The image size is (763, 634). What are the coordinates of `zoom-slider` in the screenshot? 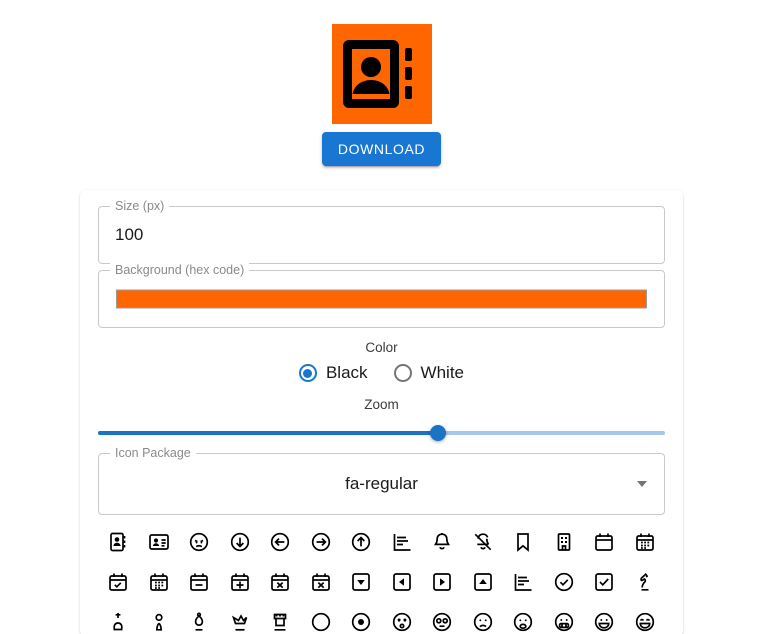 It's located at (381, 433).